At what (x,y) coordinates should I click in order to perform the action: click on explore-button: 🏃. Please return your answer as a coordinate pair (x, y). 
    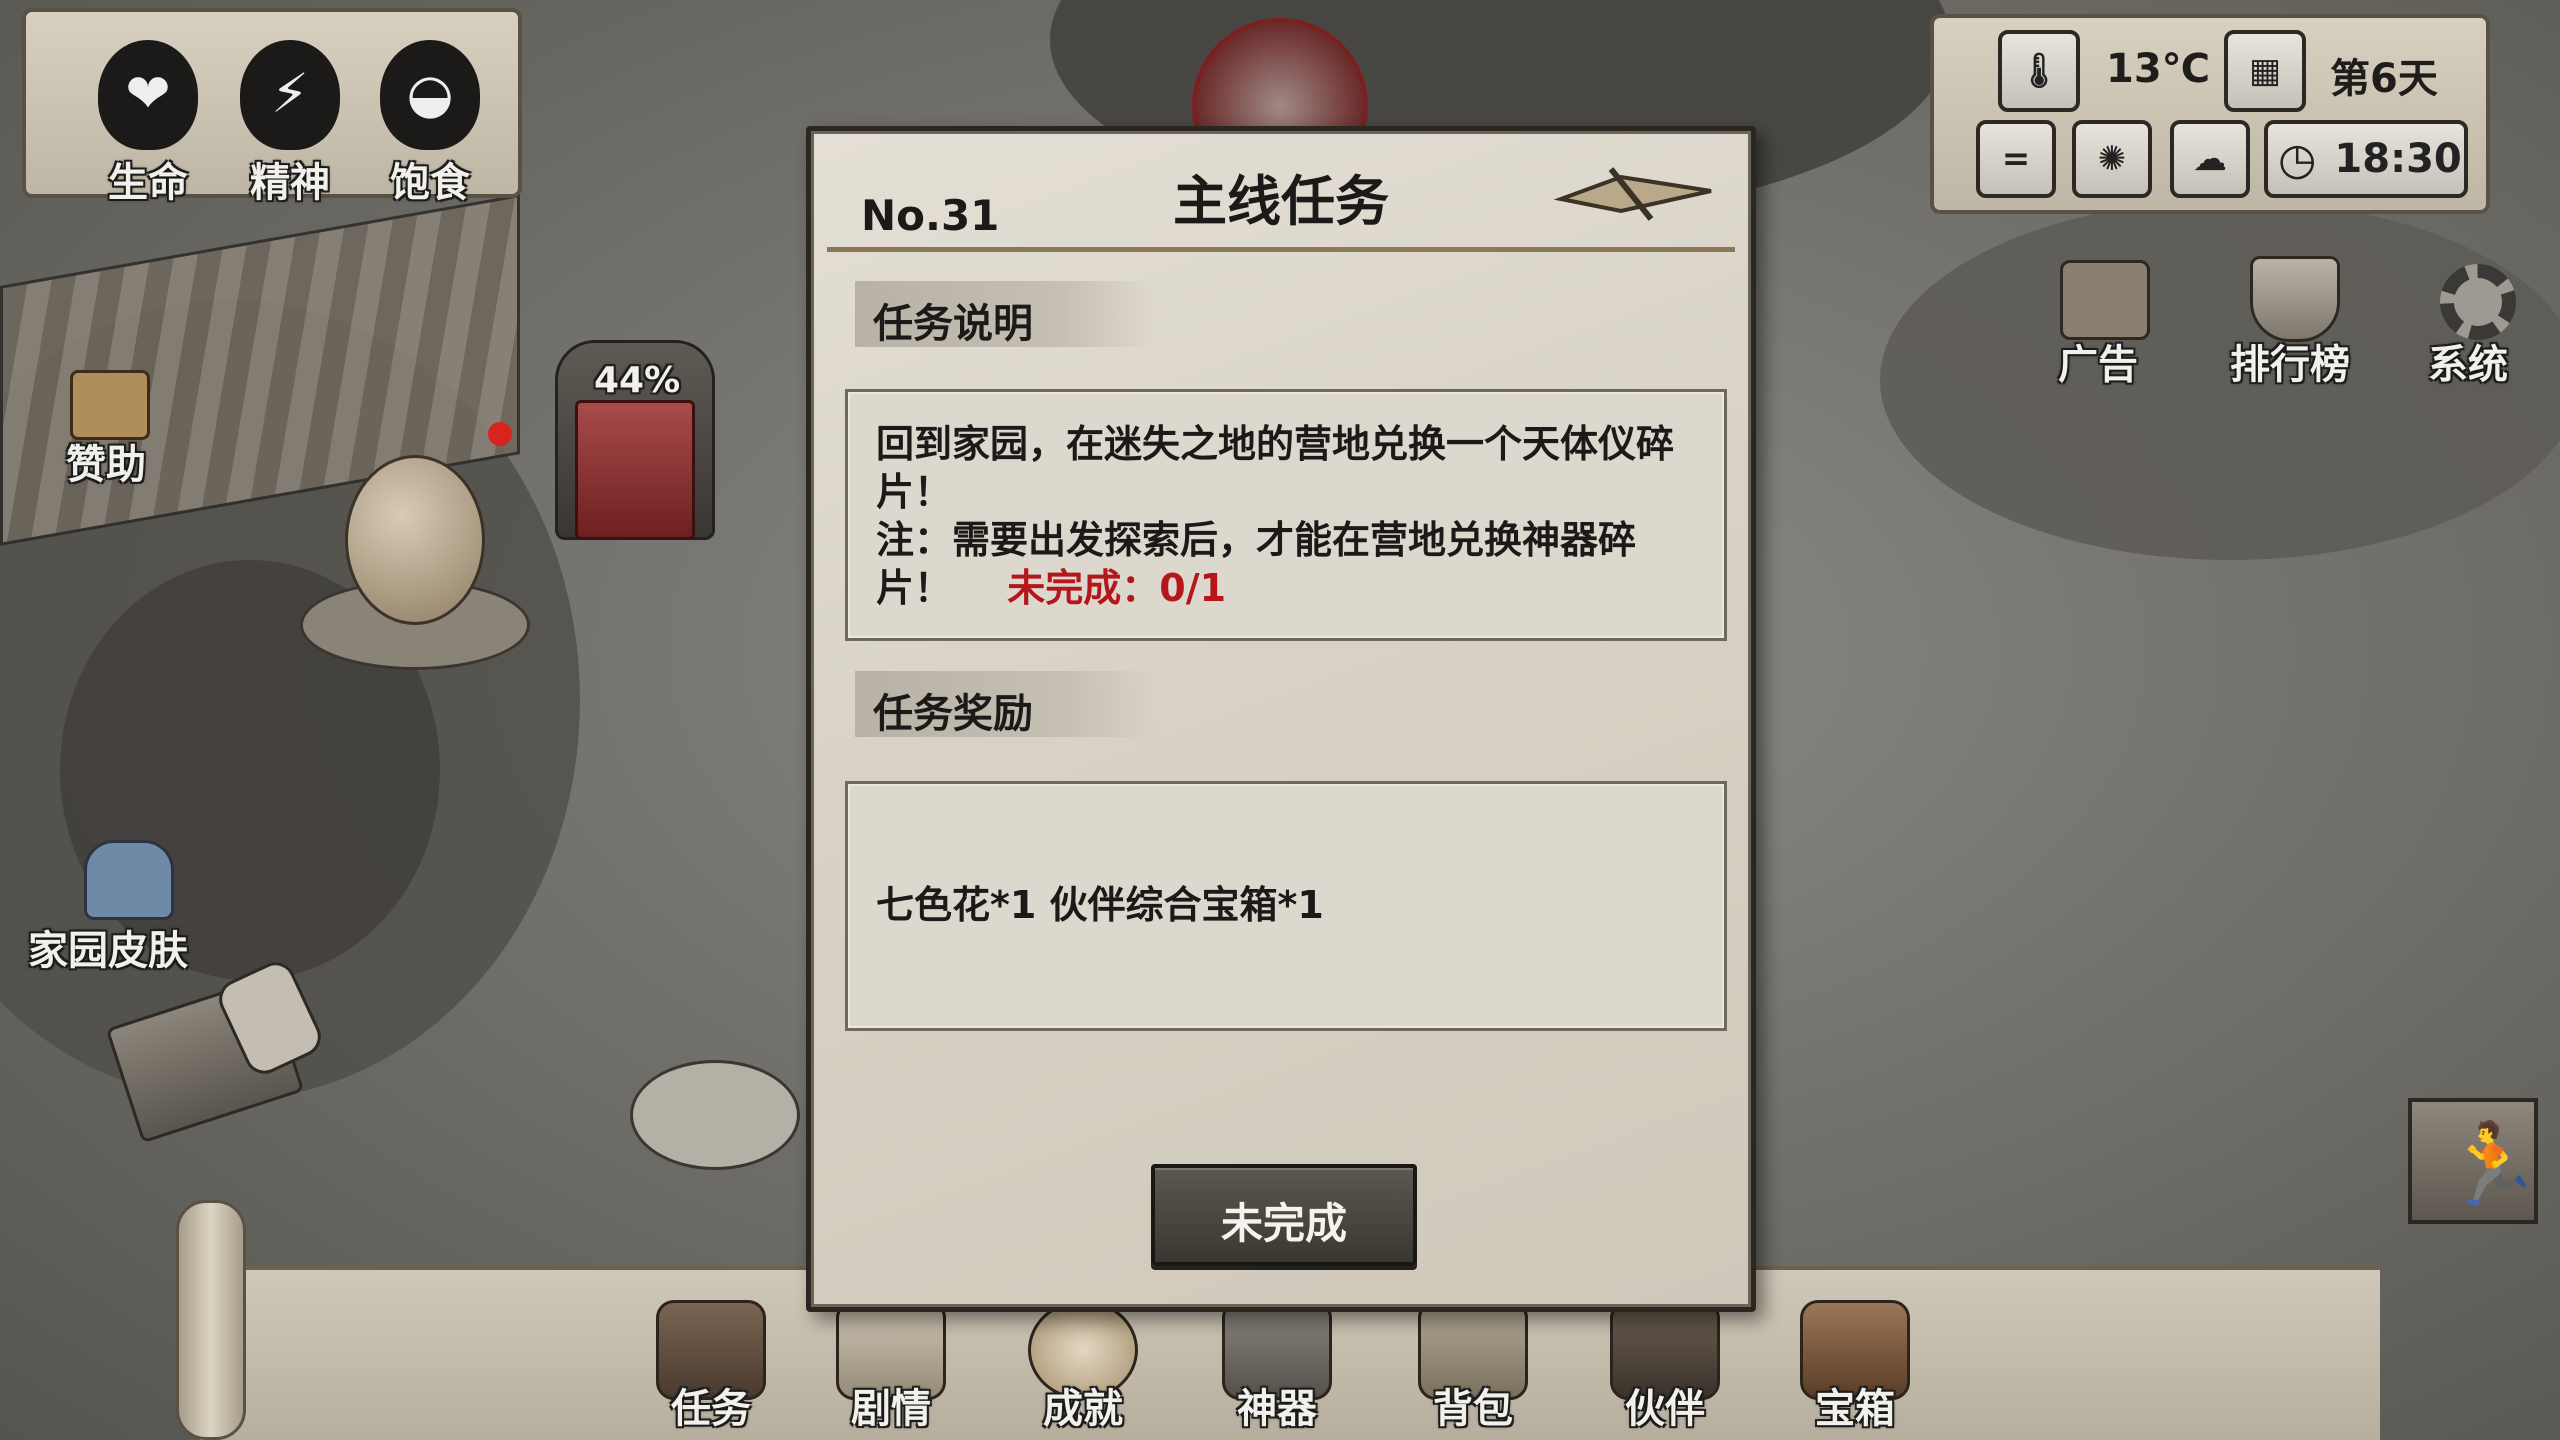
    Looking at the image, I should click on (2475, 1161).